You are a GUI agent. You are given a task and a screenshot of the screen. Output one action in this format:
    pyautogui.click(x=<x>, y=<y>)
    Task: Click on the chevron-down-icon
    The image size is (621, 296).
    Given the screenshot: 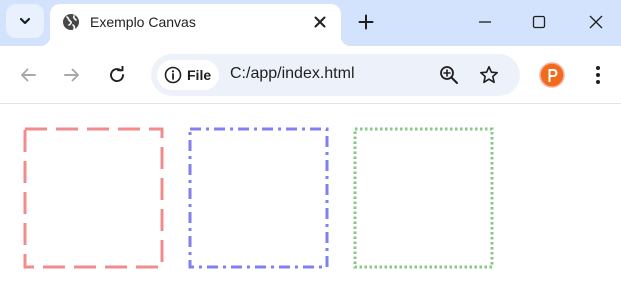 What is the action you would take?
    pyautogui.click(x=25, y=21)
    